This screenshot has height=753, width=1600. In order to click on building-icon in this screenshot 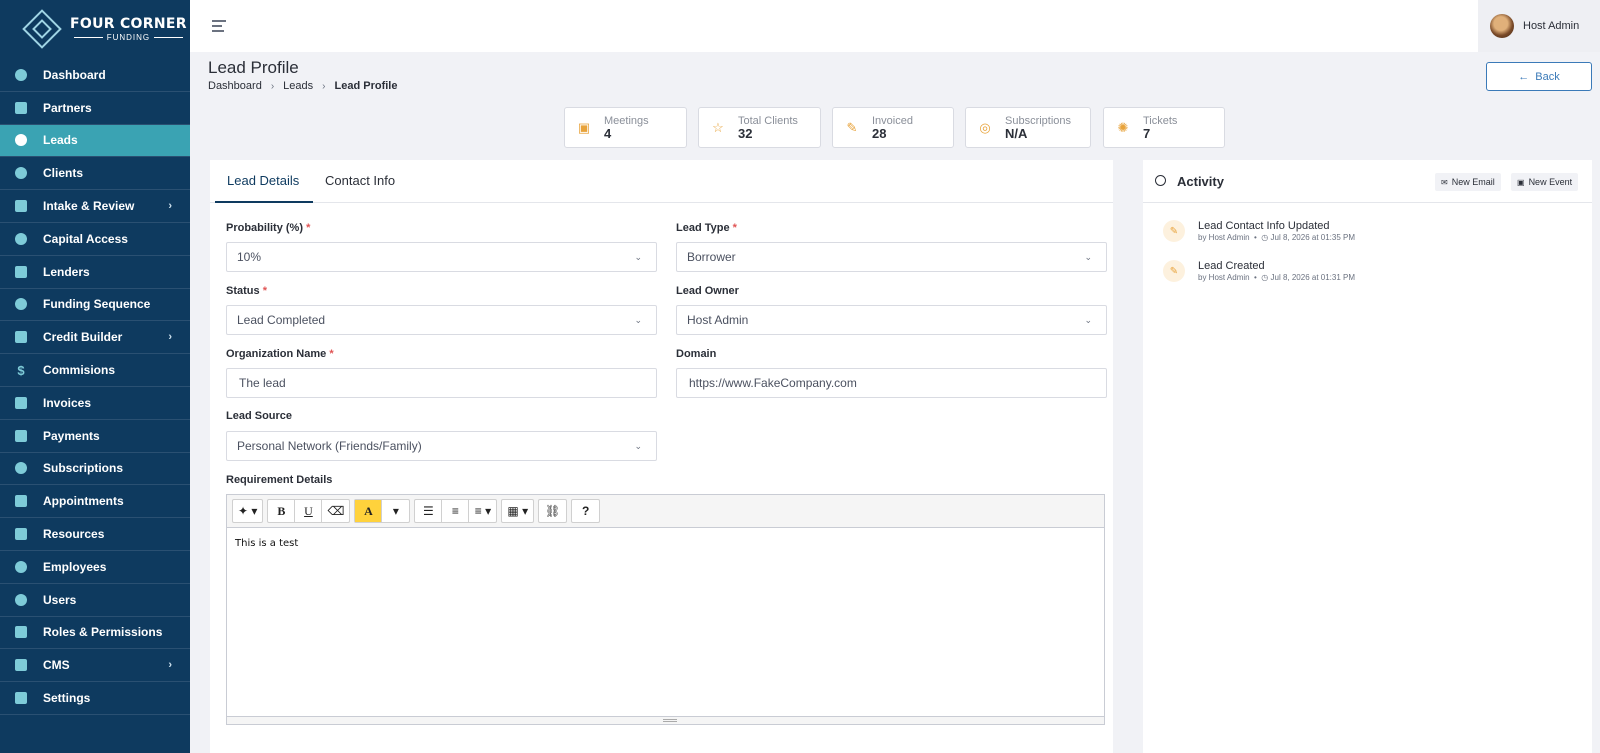, I will do `click(21, 337)`.